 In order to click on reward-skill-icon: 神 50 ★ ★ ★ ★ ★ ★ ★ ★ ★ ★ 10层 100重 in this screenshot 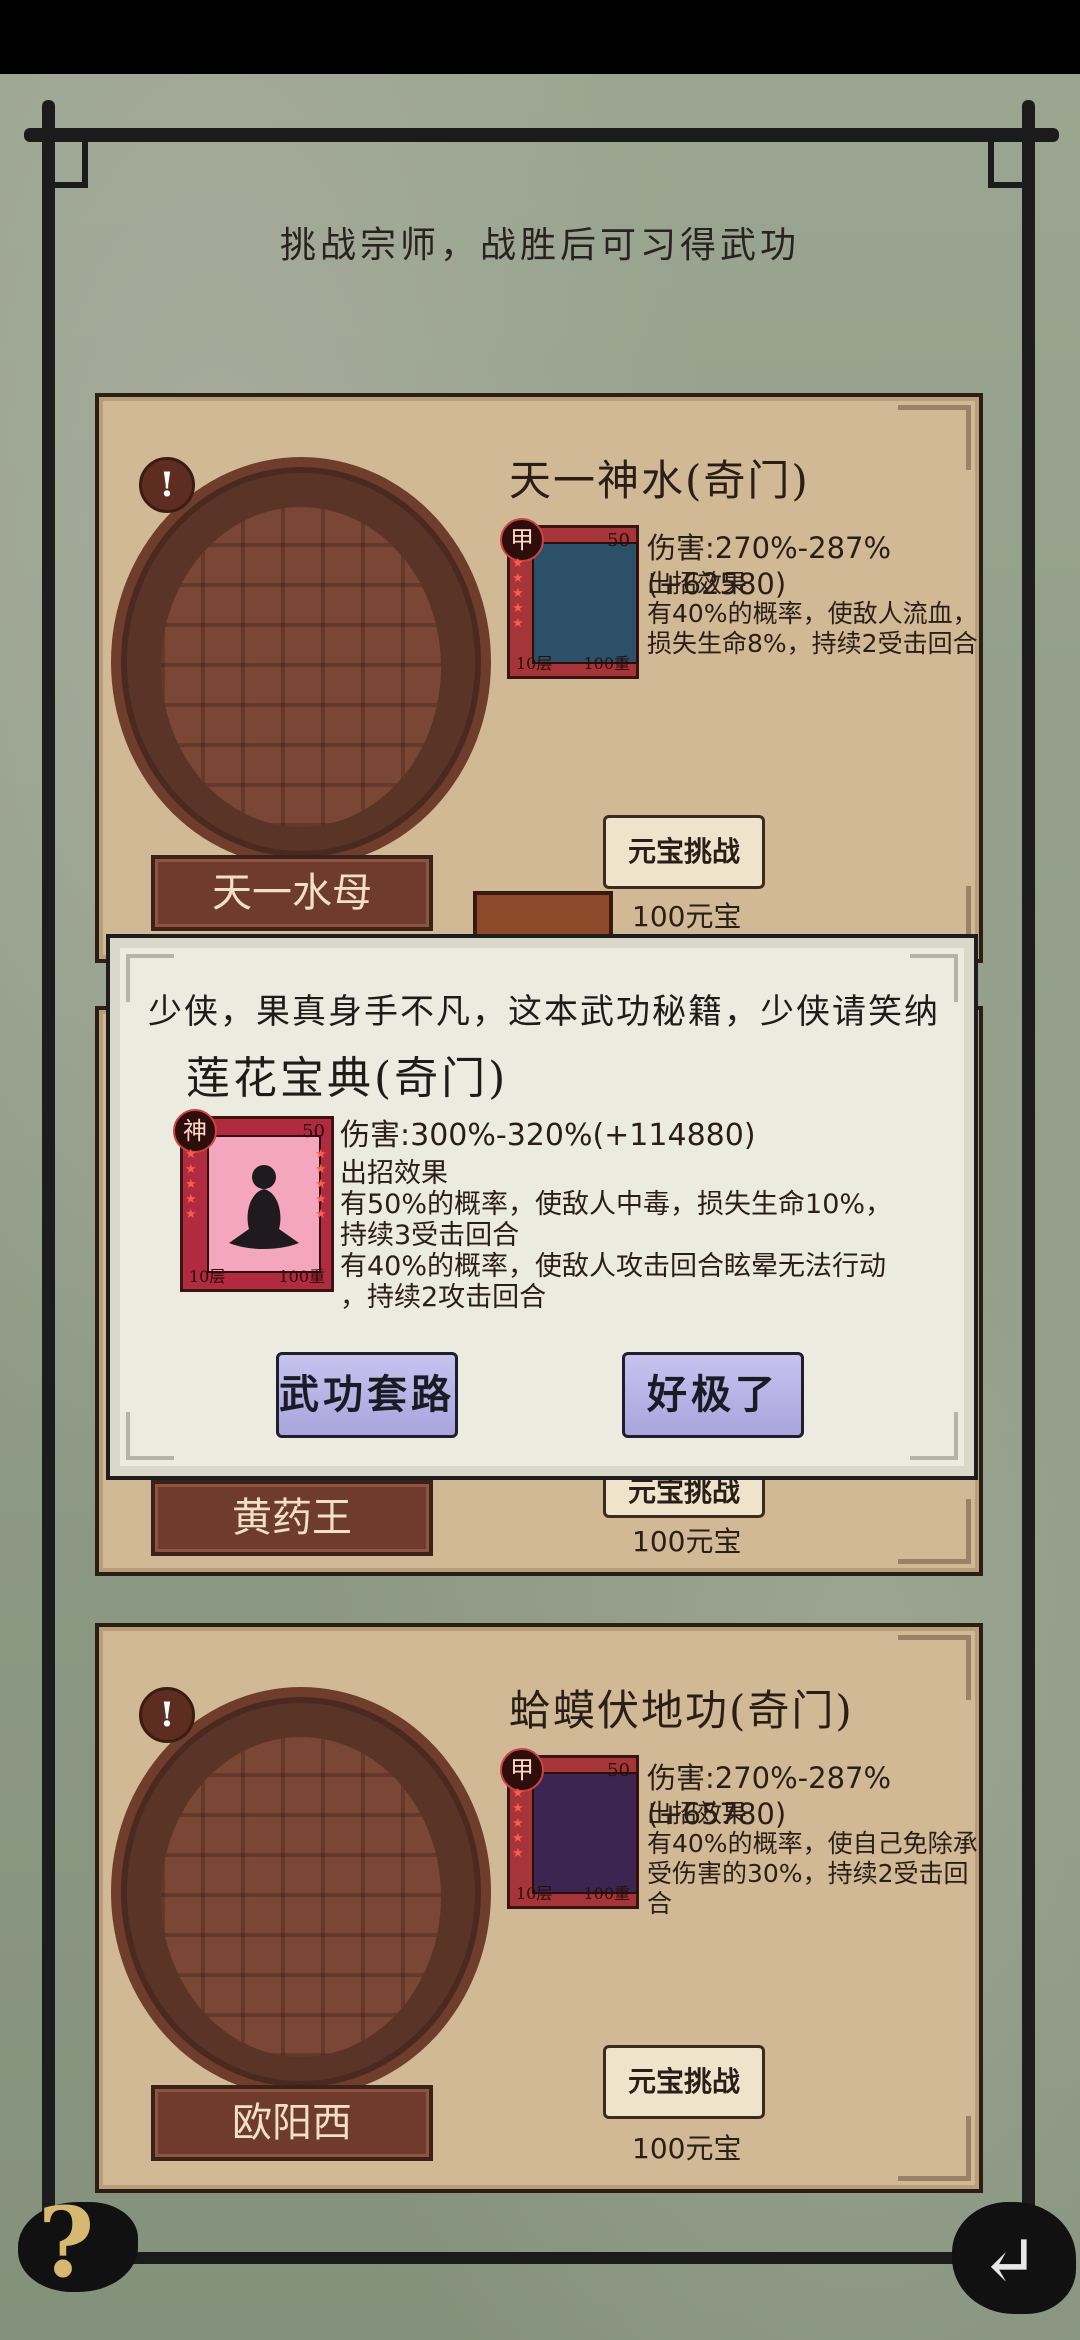, I will do `click(253, 1200)`.